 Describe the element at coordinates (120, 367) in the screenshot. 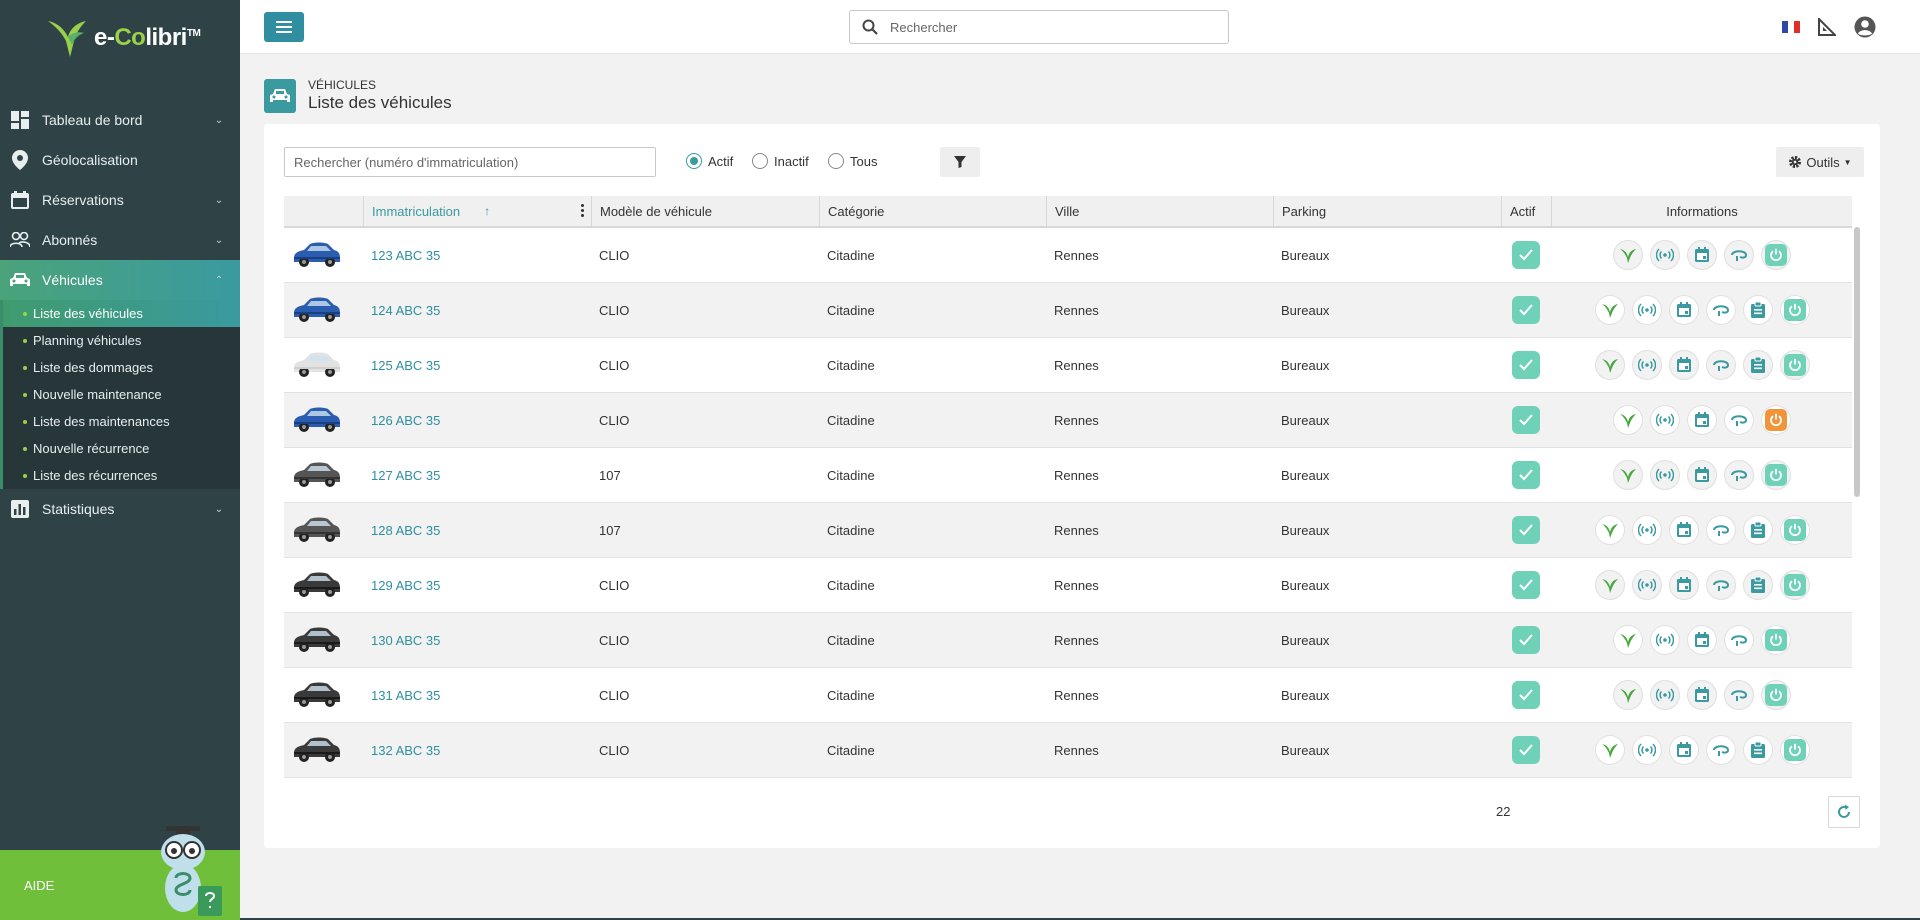

I see `subnav-damage-list: Liste des dommages` at that location.